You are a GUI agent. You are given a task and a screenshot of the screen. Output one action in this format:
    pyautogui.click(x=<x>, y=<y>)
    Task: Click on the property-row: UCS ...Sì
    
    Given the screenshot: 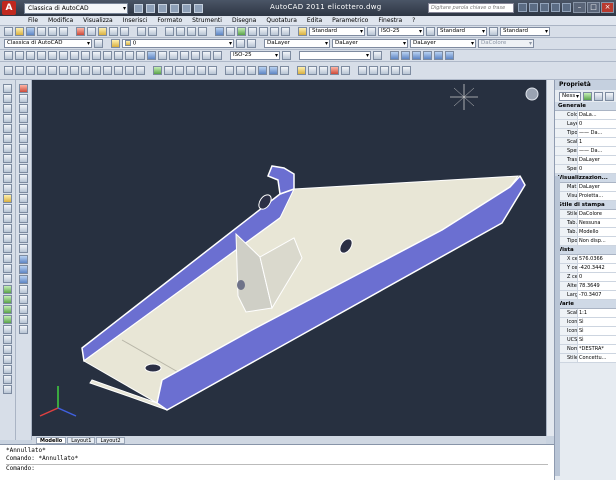 What is the action you would take?
    pyautogui.click(x=585, y=340)
    